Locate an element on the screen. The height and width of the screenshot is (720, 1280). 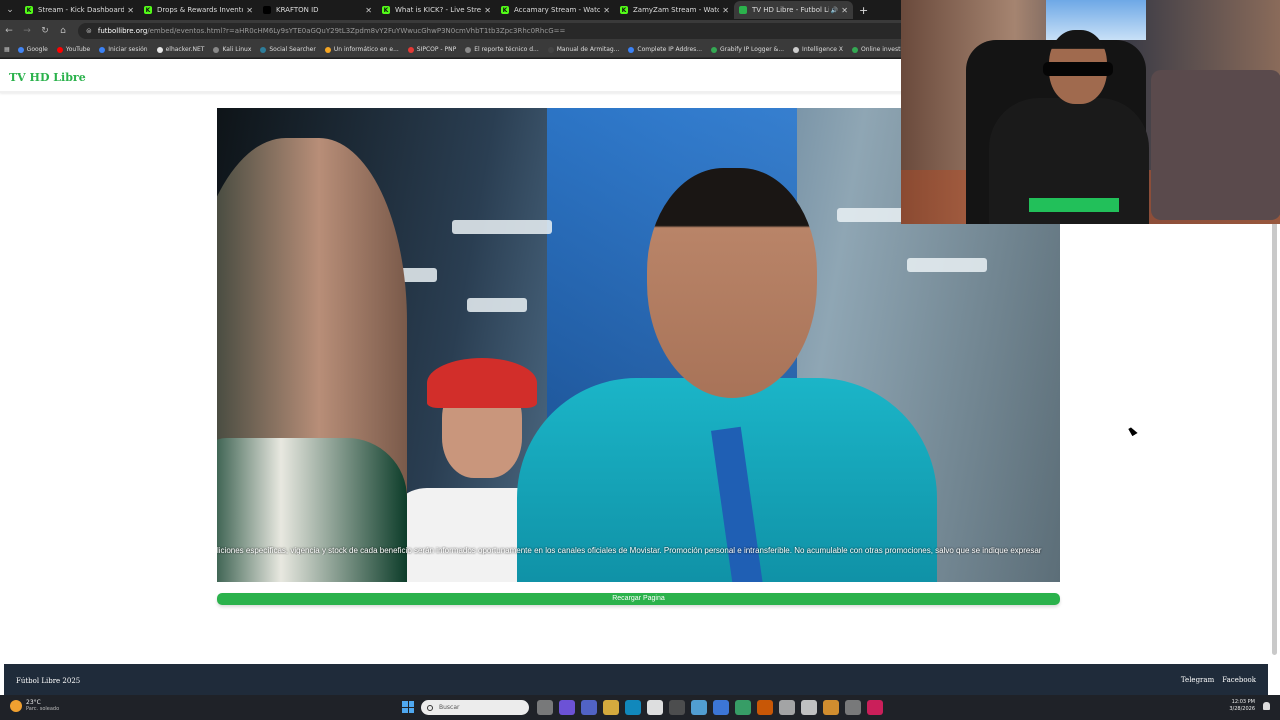
weather-desc: Parc. soleado is located at coordinates (43, 709).